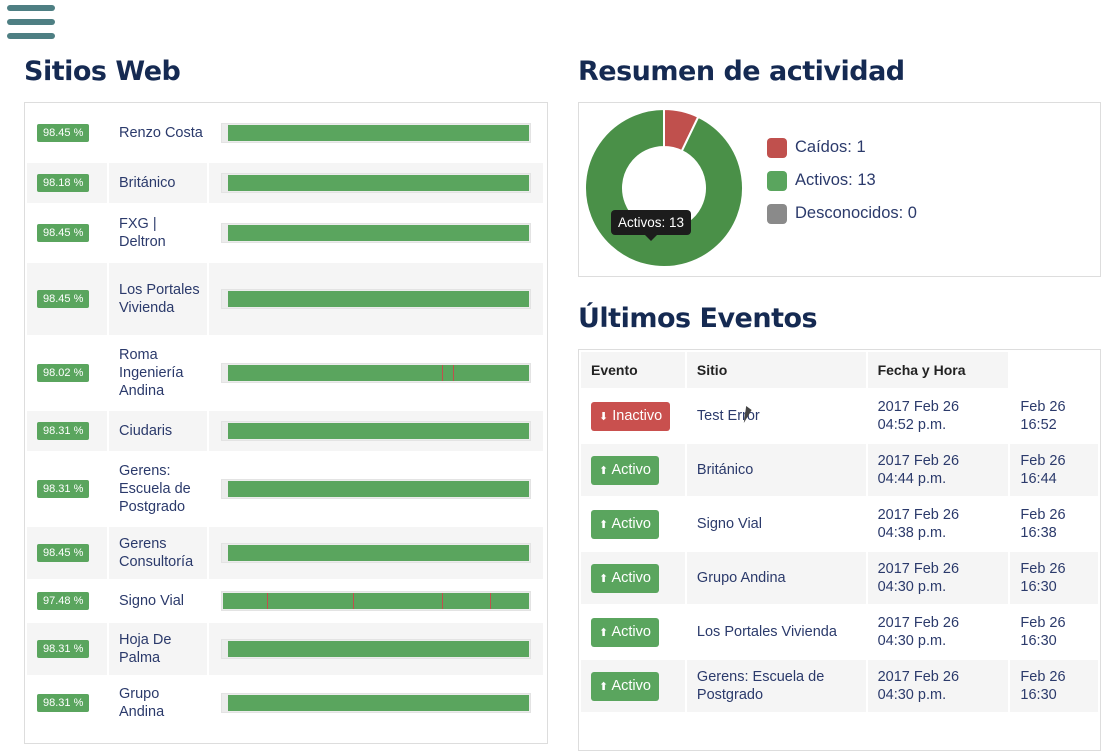 The image size is (1112, 751). I want to click on site-name: FXG | Deltron, so click(158, 233).